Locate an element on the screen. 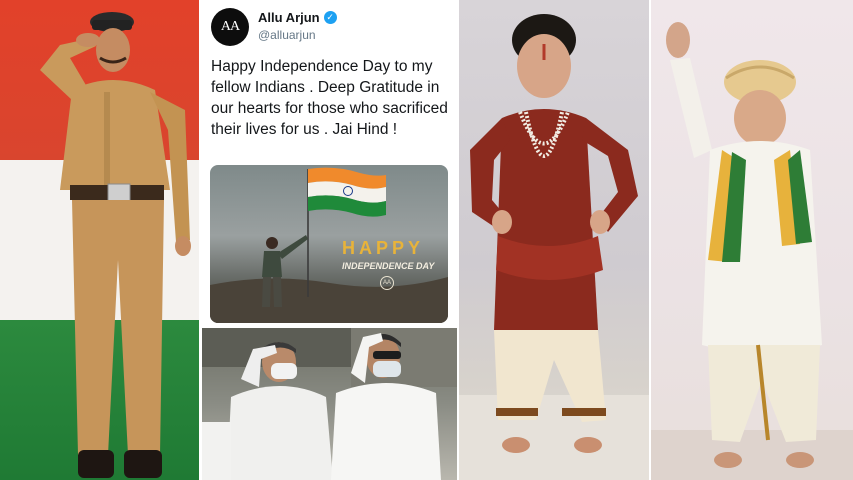 This screenshot has width=853, height=480. tweet-image: HAPPY INDEPENDENCE DAY AA is located at coordinates (329, 244).